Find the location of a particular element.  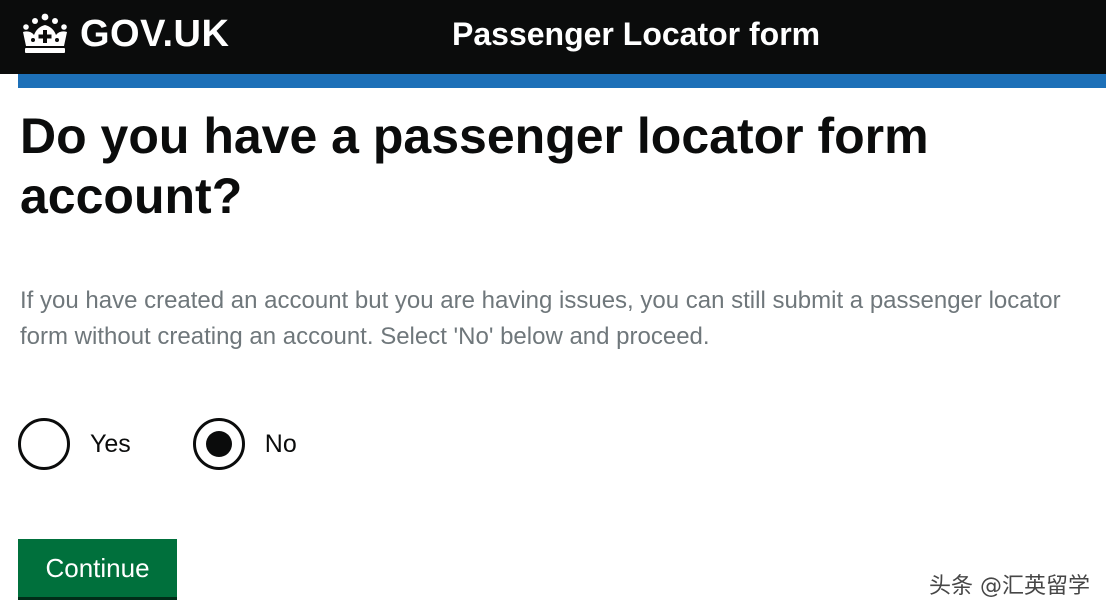

govuk-logo-text: GOV.UK is located at coordinates (155, 34).